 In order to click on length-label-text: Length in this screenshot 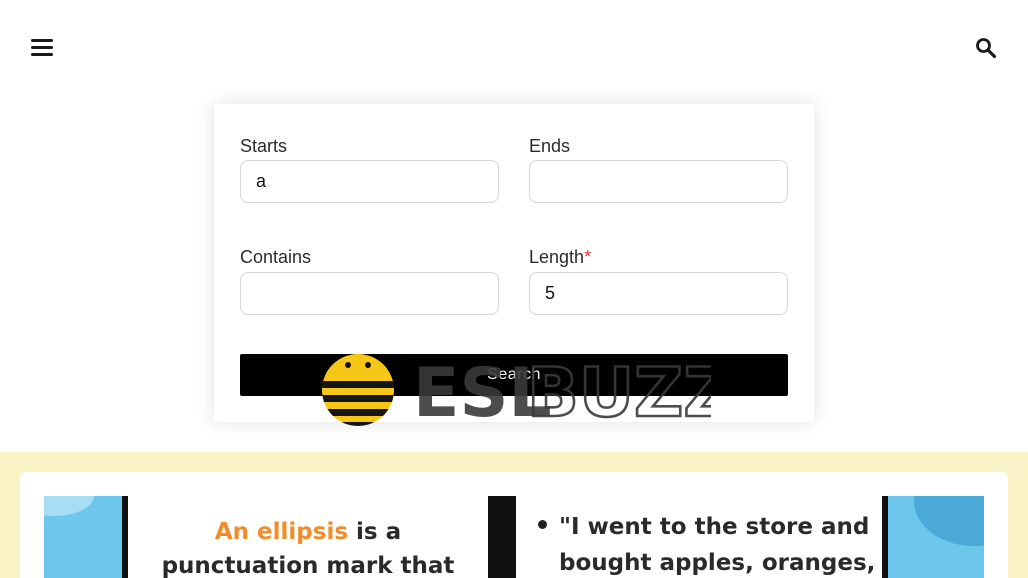, I will do `click(557, 257)`.